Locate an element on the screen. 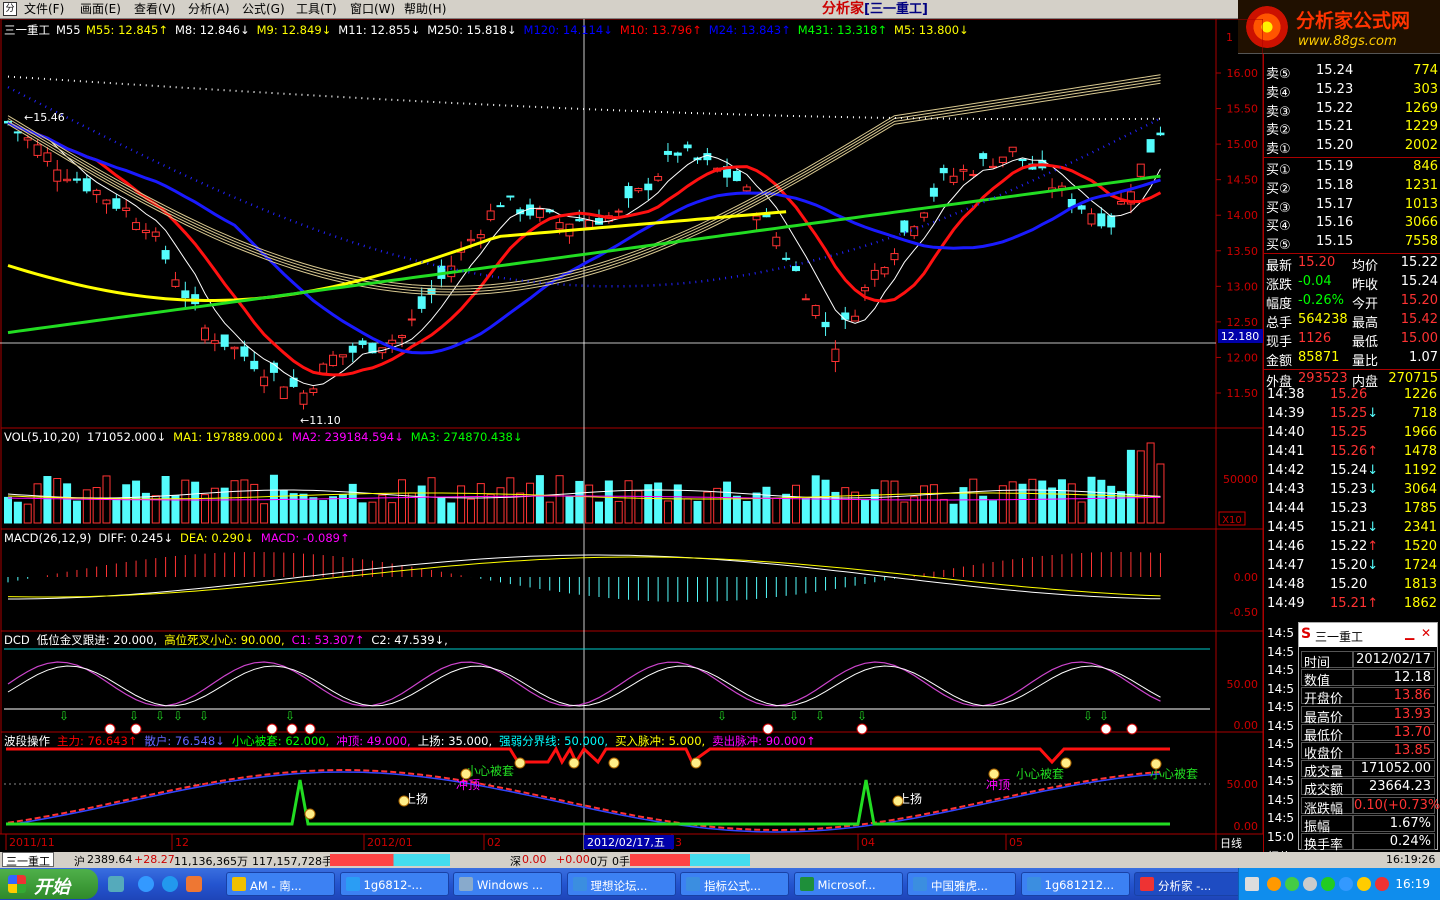  data-window-row: 最高价 13.93 is located at coordinates (1368, 715).